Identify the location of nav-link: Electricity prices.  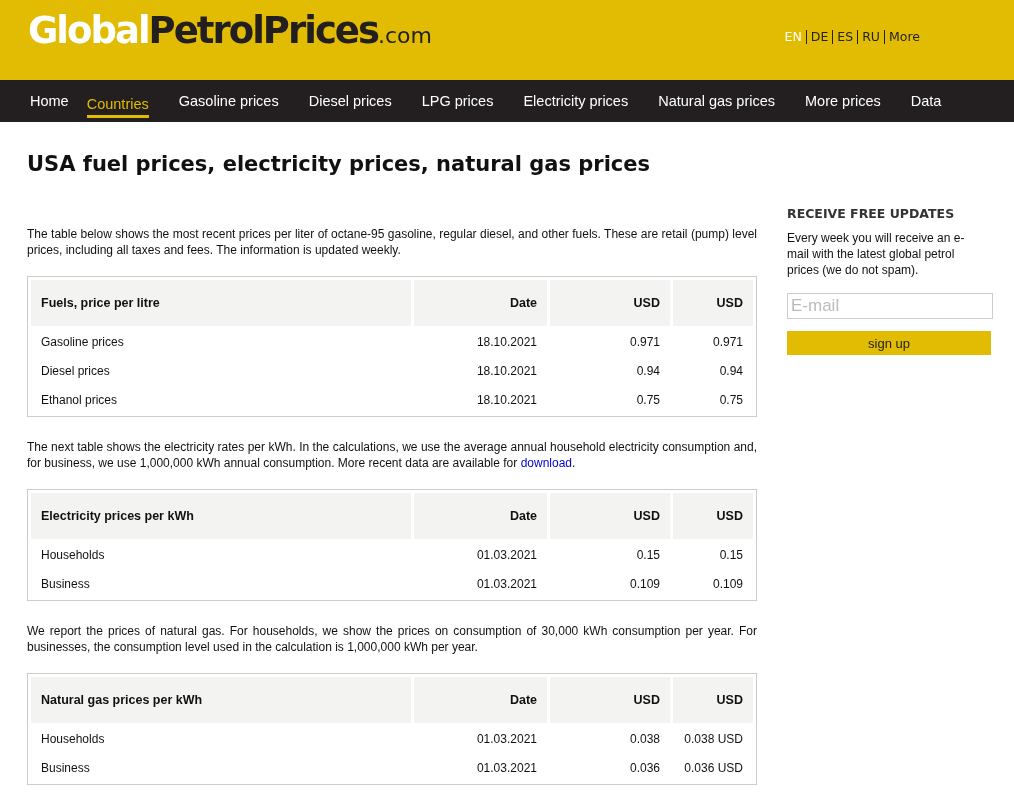
(576, 101).